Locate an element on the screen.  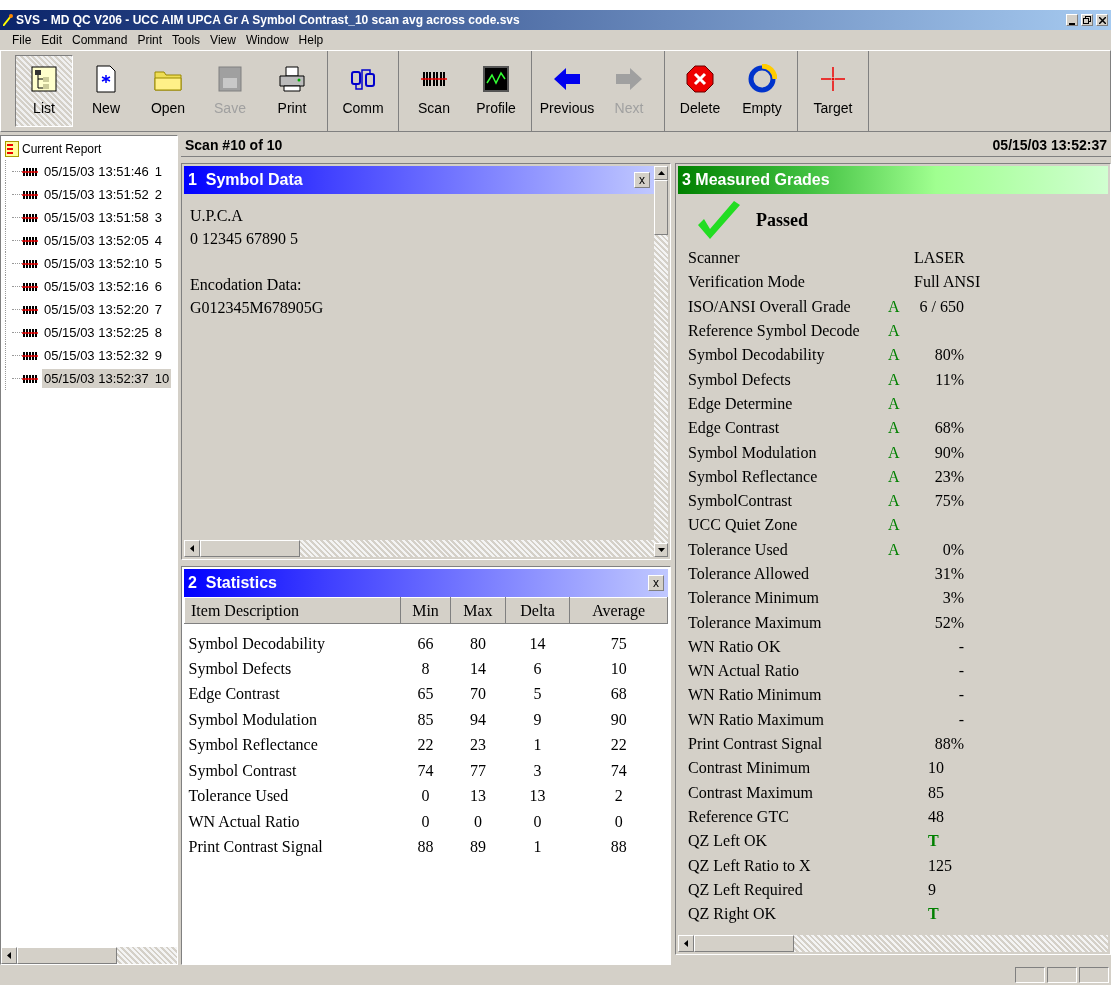
menu-item: Command is located at coordinates (100, 40).